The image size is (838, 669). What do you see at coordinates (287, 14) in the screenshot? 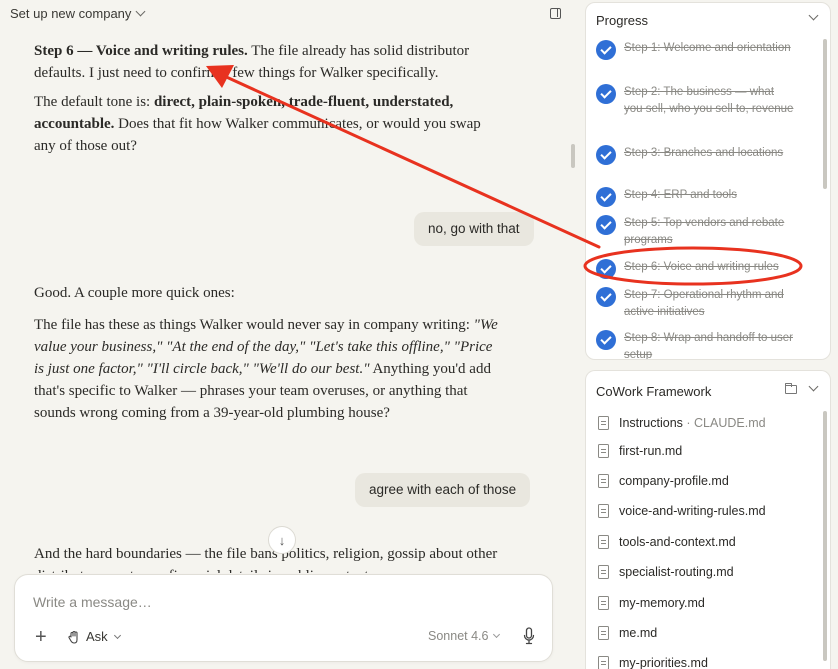
I see `top-bar: Set up new company` at bounding box center [287, 14].